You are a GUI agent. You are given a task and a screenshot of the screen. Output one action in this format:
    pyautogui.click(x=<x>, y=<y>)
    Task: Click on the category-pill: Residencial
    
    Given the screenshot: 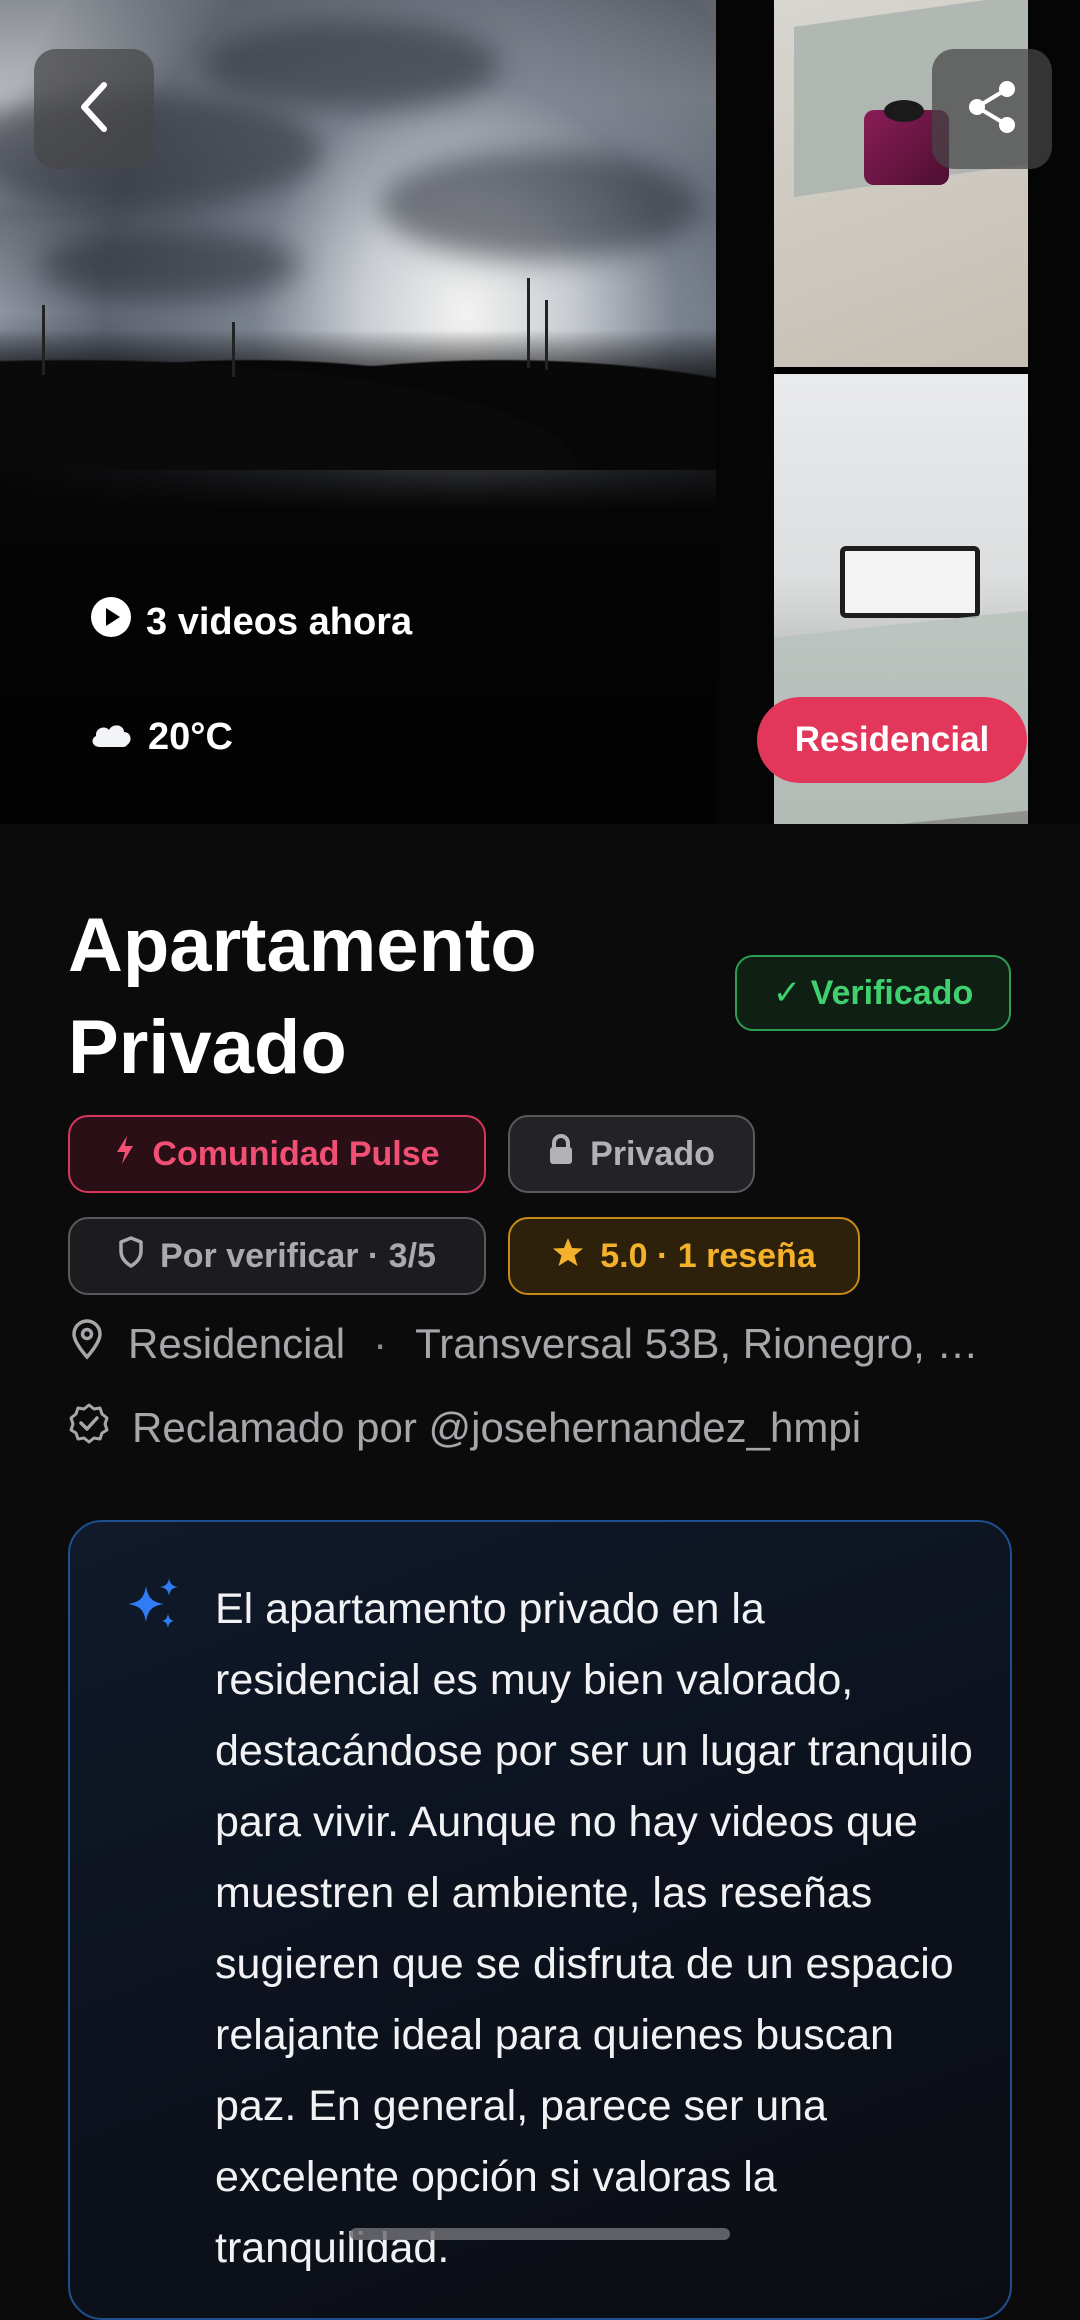 What is the action you would take?
    pyautogui.click(x=892, y=740)
    